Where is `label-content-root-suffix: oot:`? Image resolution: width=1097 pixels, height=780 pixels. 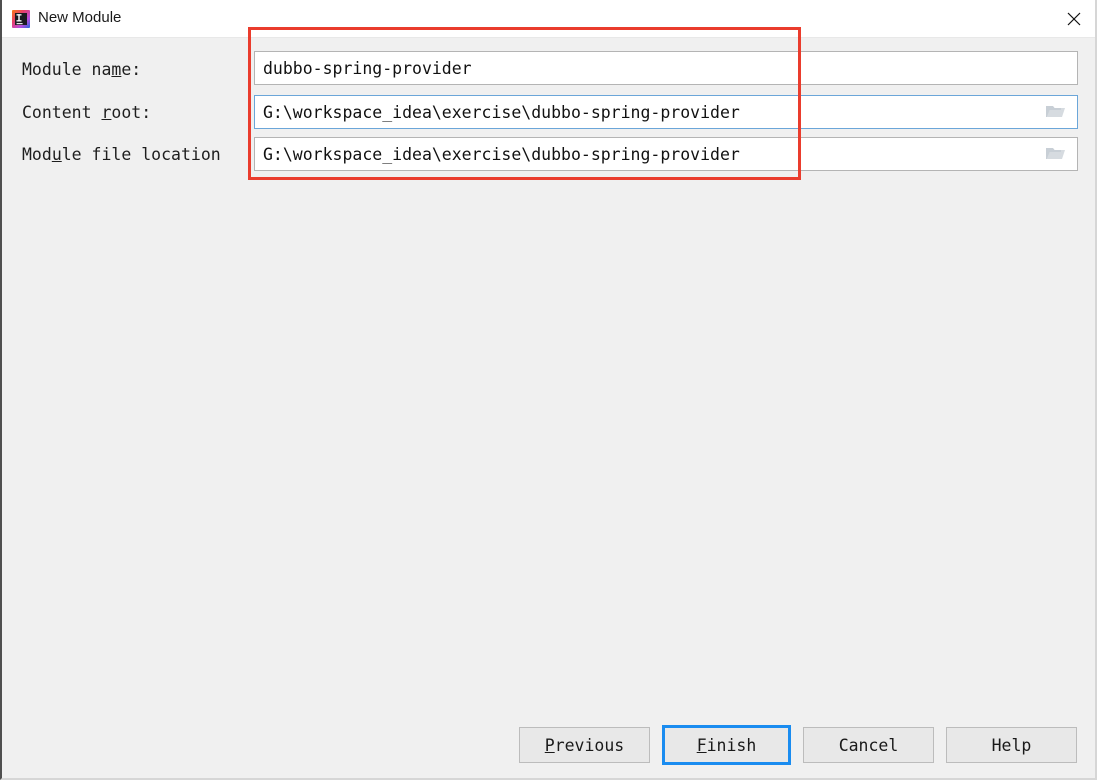
label-content-root-suffix: oot: is located at coordinates (131, 112).